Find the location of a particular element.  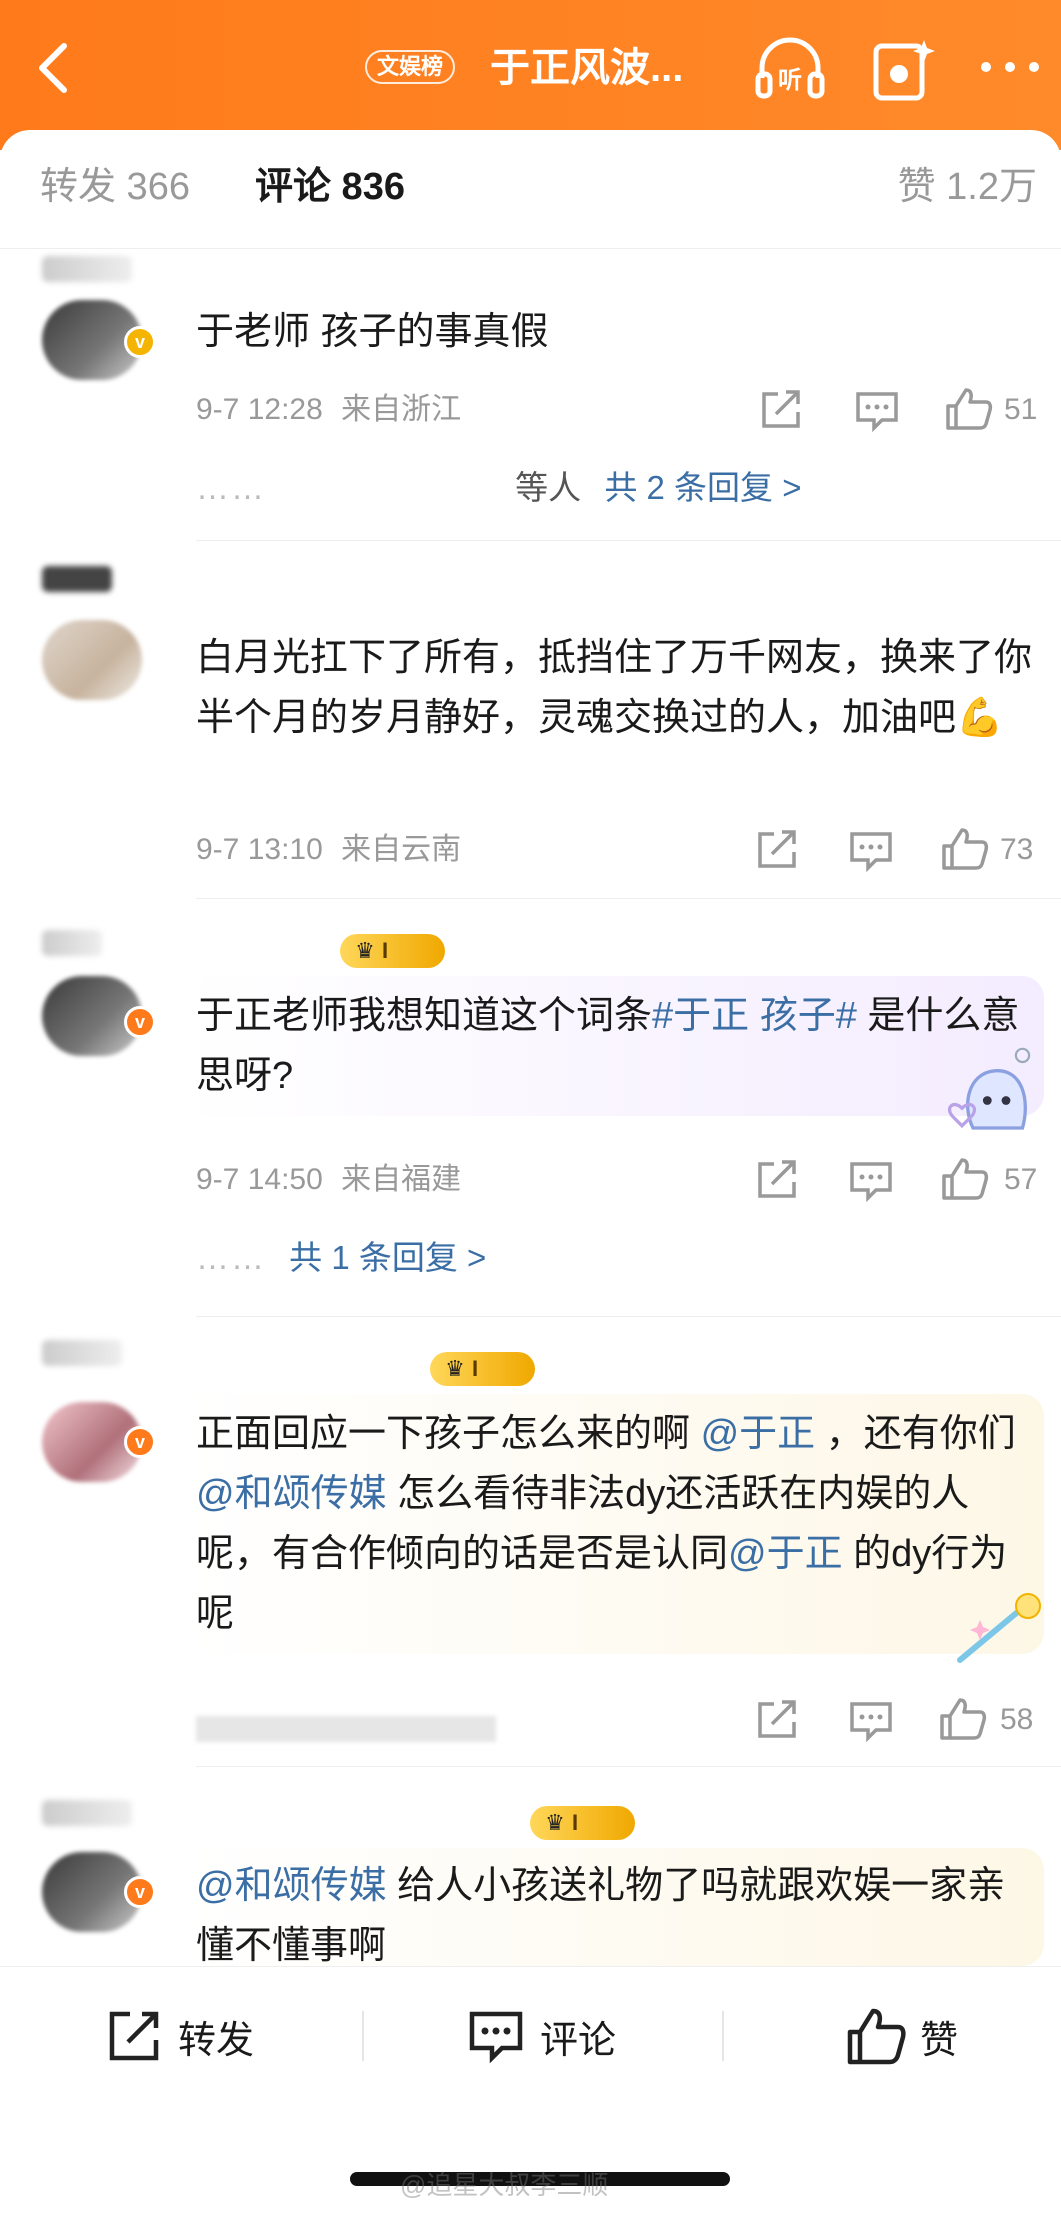

comment-text: 于正老师我想知道这个词条#于正 孩子# 是什么意思呀? is located at coordinates (608, 1046).